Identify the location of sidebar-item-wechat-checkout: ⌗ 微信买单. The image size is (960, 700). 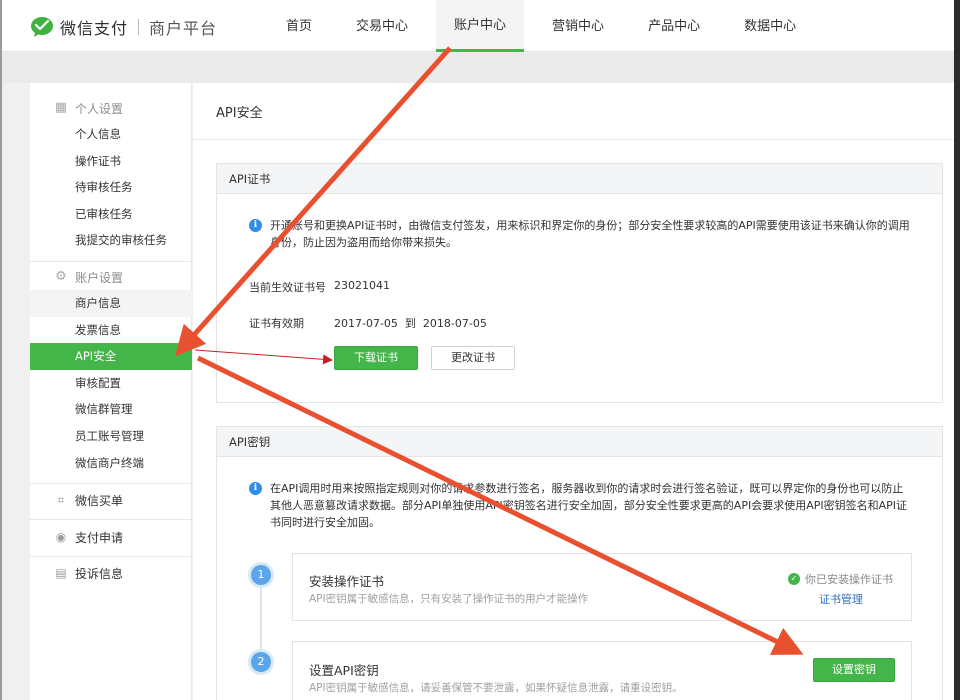
(111, 500).